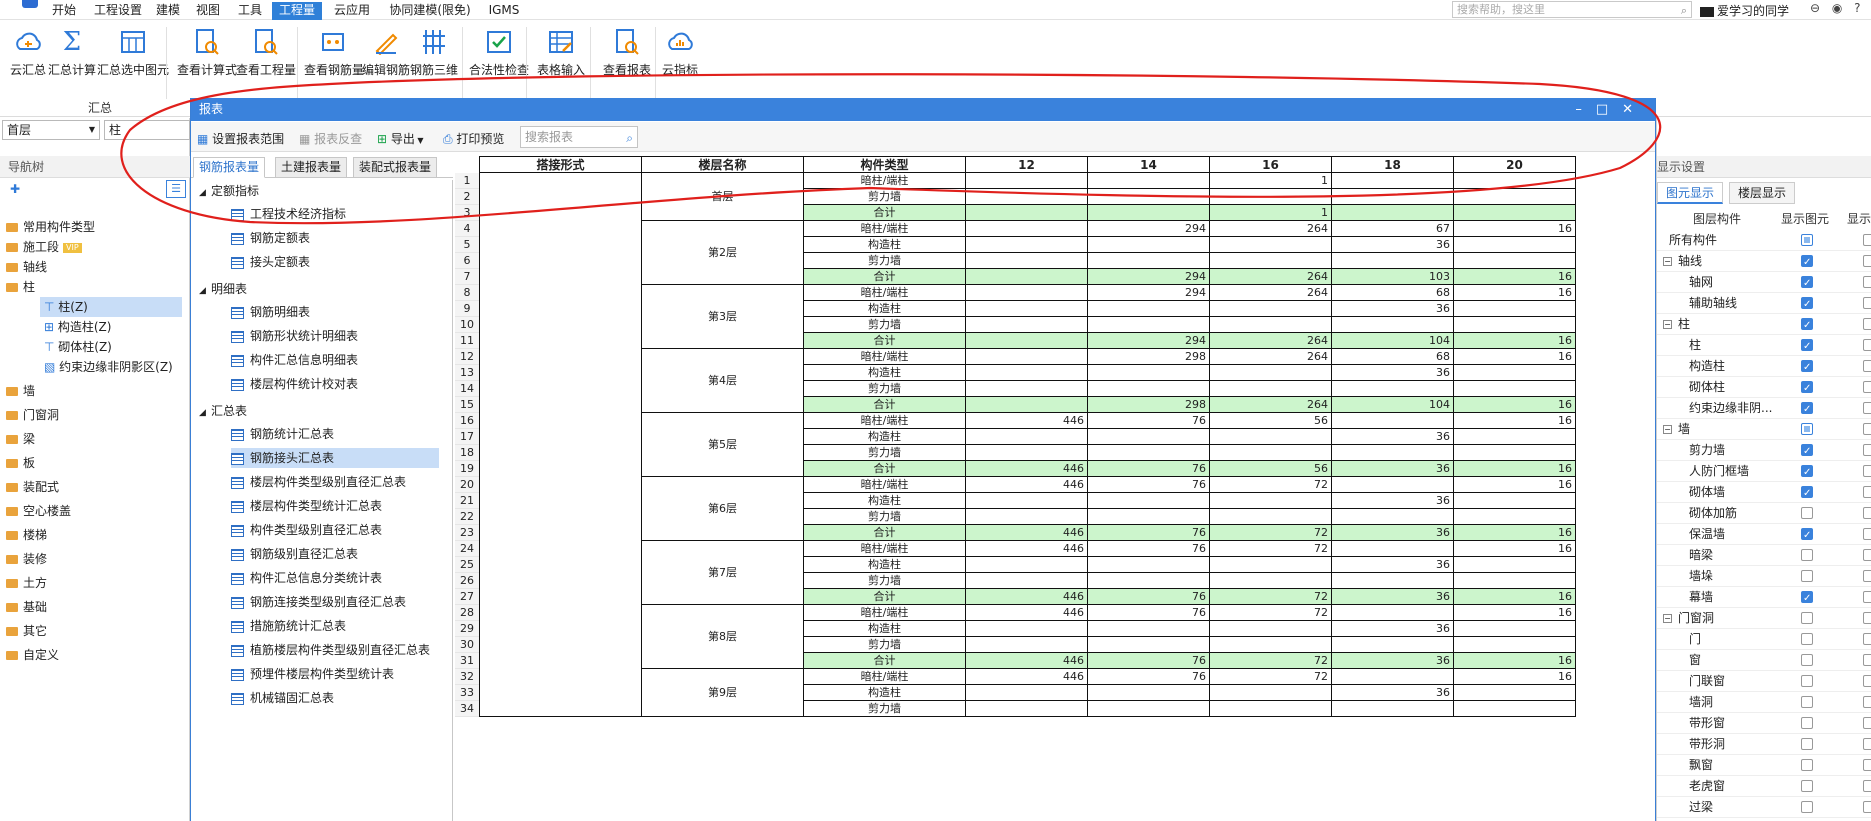  I want to click on tree-item: 钢筋级别直径汇总表, so click(335, 554).